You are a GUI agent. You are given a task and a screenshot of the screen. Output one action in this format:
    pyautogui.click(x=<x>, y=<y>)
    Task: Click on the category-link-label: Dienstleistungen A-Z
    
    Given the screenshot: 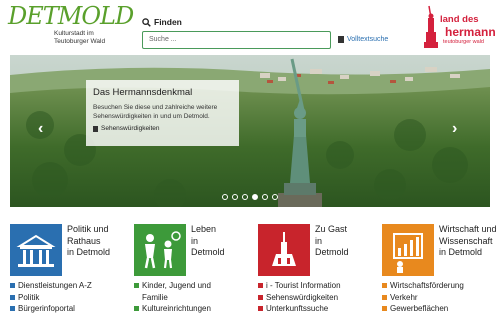 What is the action you would take?
    pyautogui.click(x=55, y=285)
    